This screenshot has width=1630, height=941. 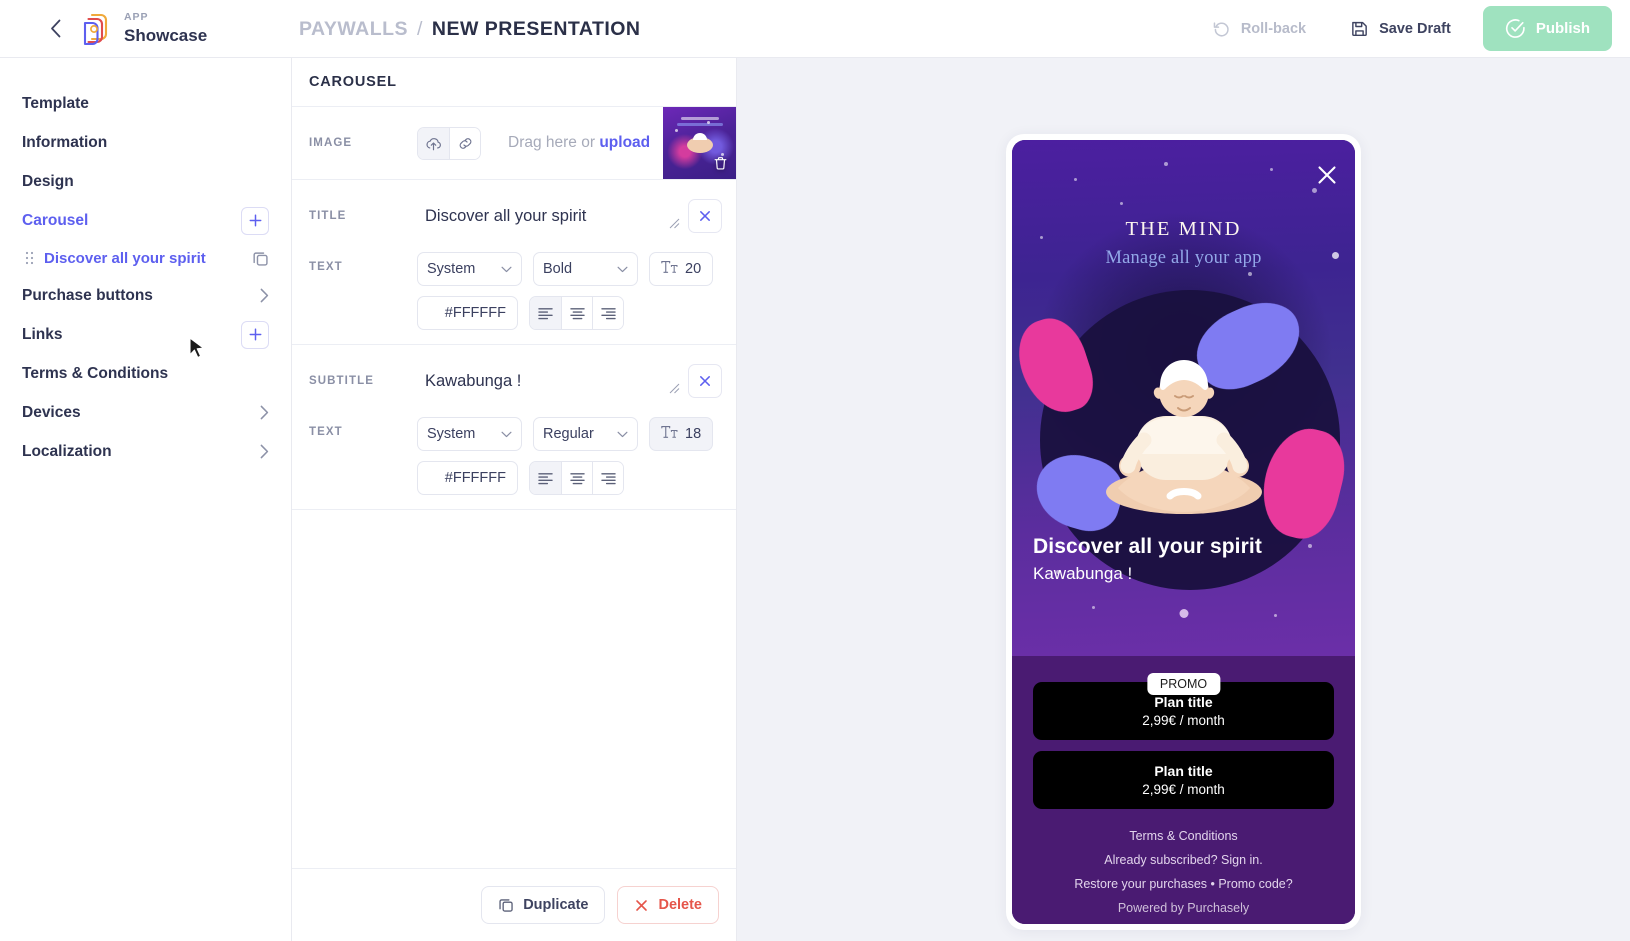 I want to click on title-align-group, so click(x=576, y=313).